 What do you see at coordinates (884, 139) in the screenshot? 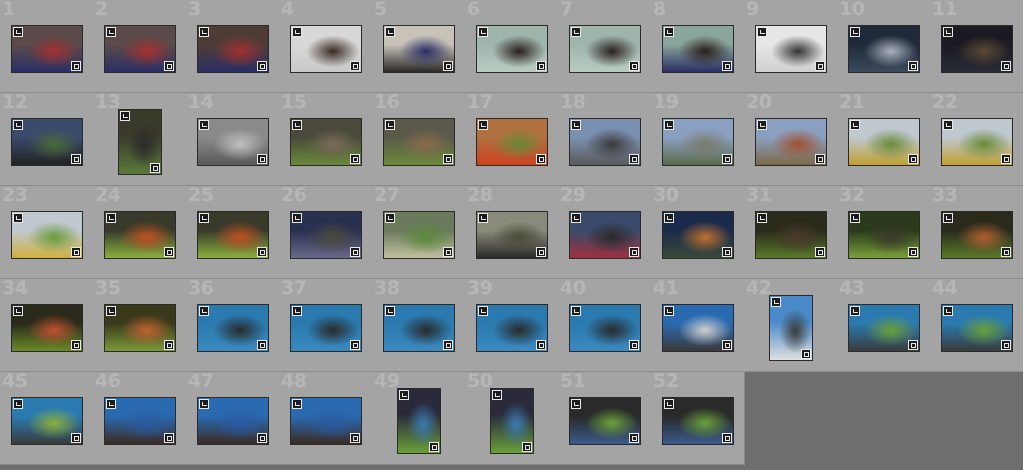
I see `grid-cell: 21` at bounding box center [884, 139].